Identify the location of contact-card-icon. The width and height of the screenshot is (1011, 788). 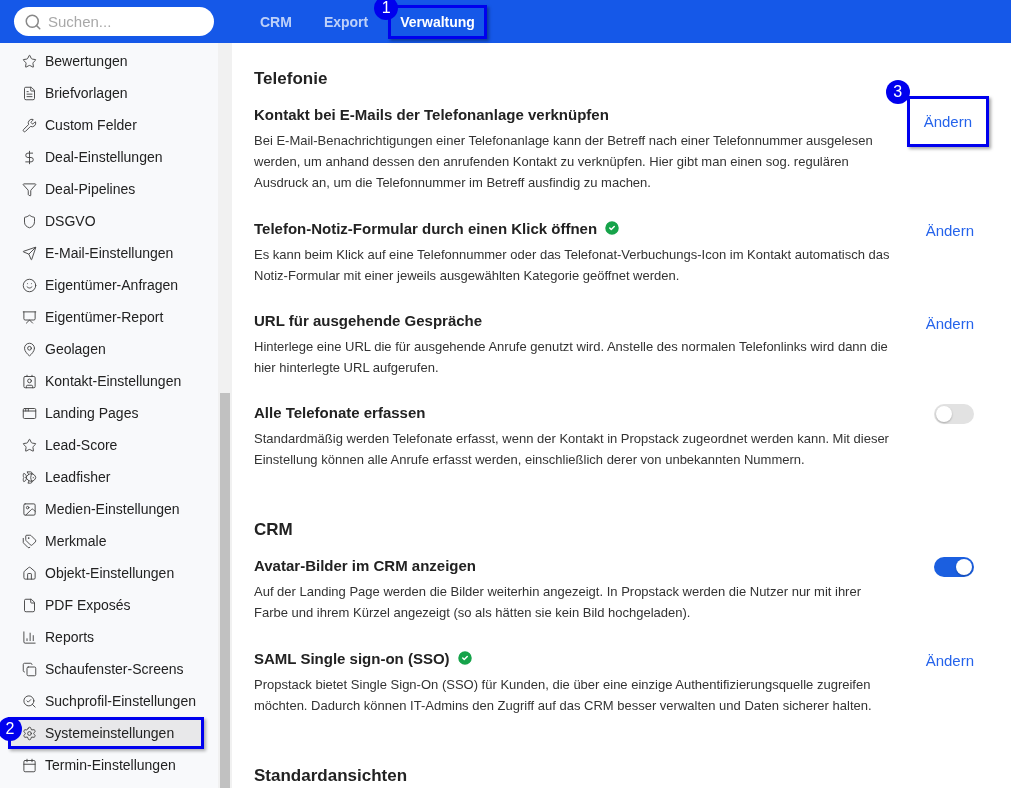
(29, 381).